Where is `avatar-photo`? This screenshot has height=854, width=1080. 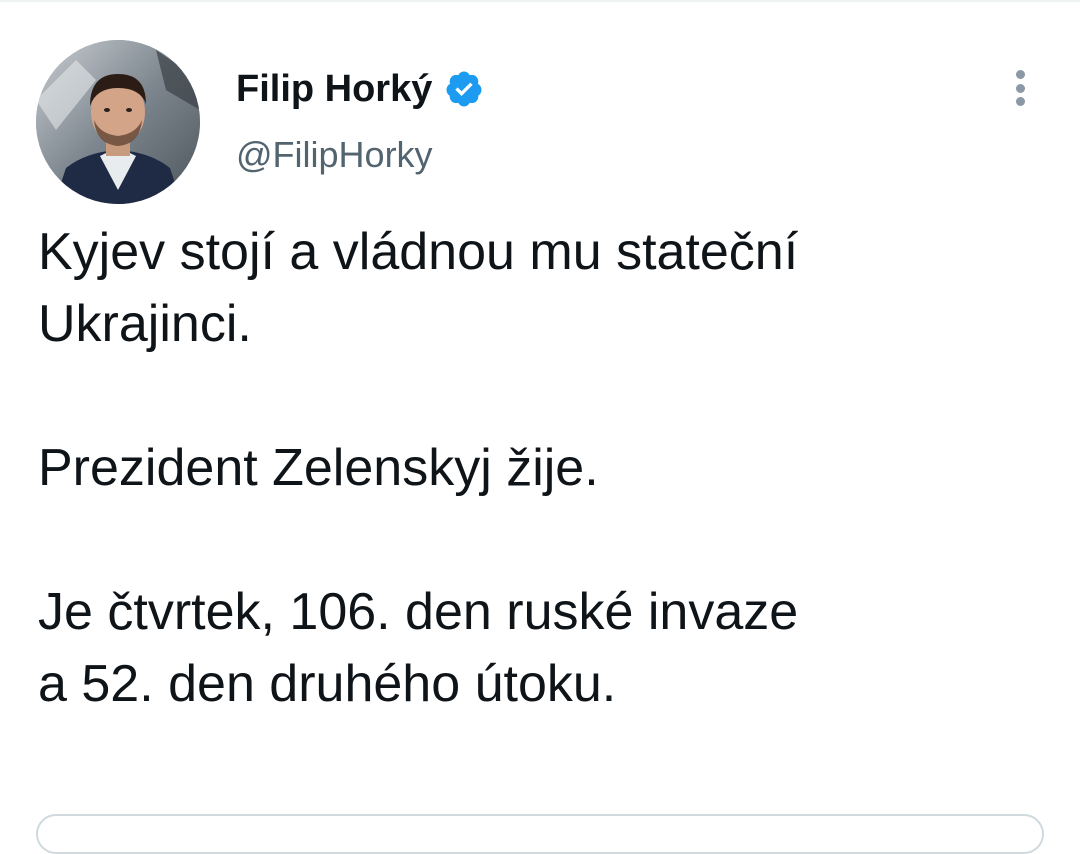
avatar-photo is located at coordinates (118, 122).